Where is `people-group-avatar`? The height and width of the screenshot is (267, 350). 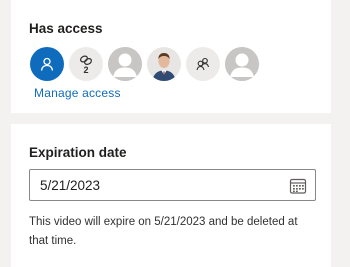 people-group-avatar is located at coordinates (203, 64).